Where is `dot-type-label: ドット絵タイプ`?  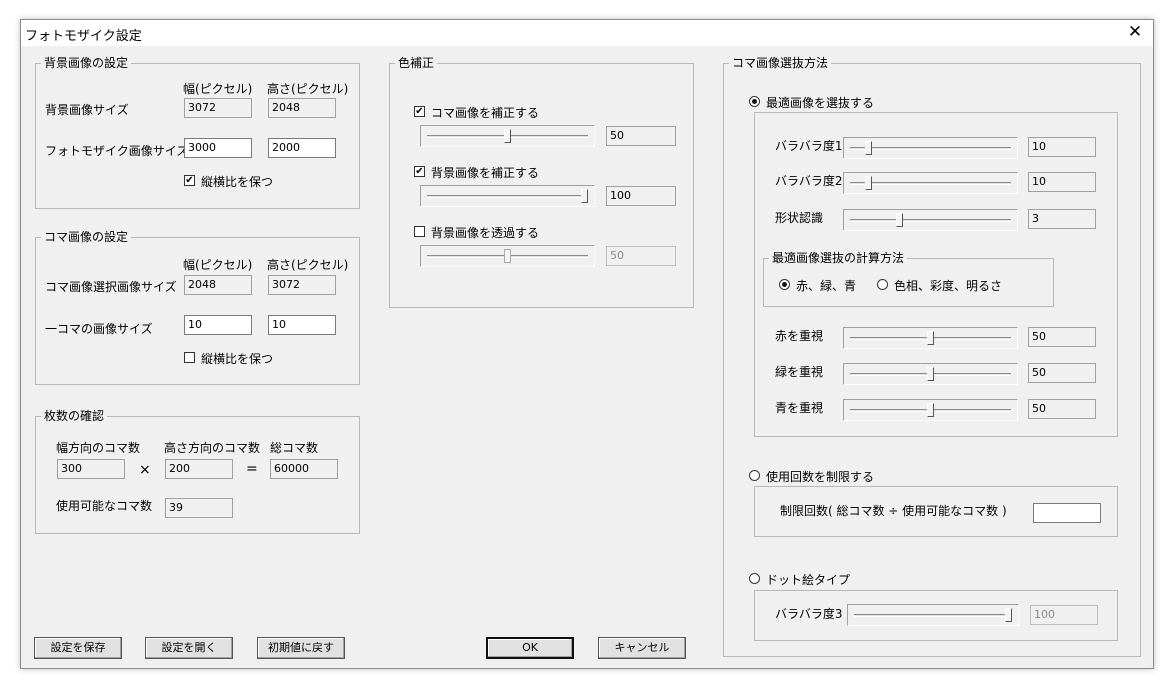
dot-type-label: ドット絵タイプ is located at coordinates (808, 580).